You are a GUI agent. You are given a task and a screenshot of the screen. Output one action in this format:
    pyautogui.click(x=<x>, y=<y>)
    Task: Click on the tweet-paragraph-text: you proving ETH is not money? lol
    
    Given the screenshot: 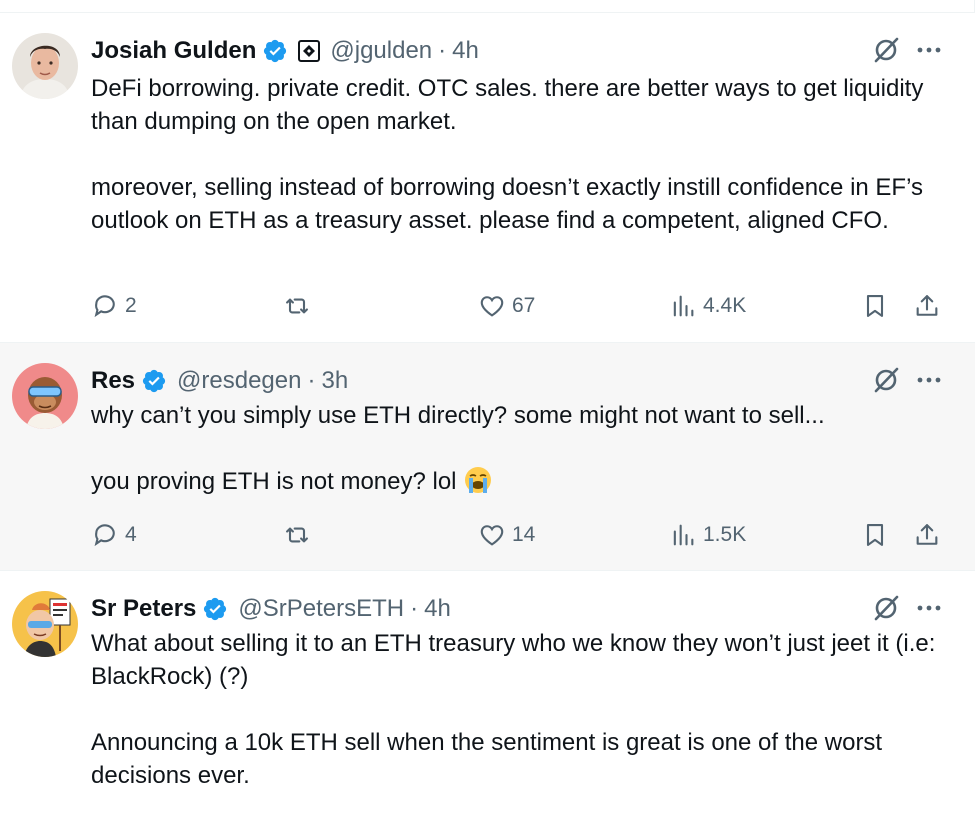 What is the action you would take?
    pyautogui.click(x=274, y=481)
    